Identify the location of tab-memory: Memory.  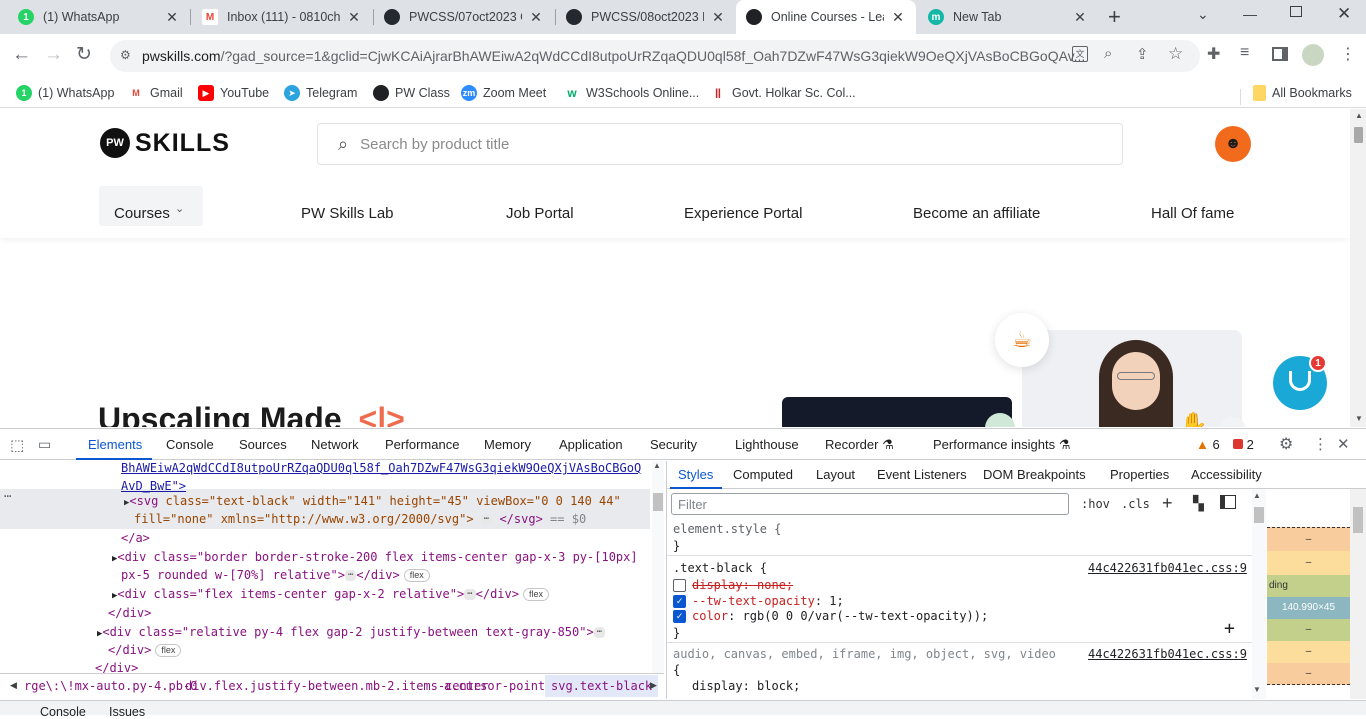
(507, 444).